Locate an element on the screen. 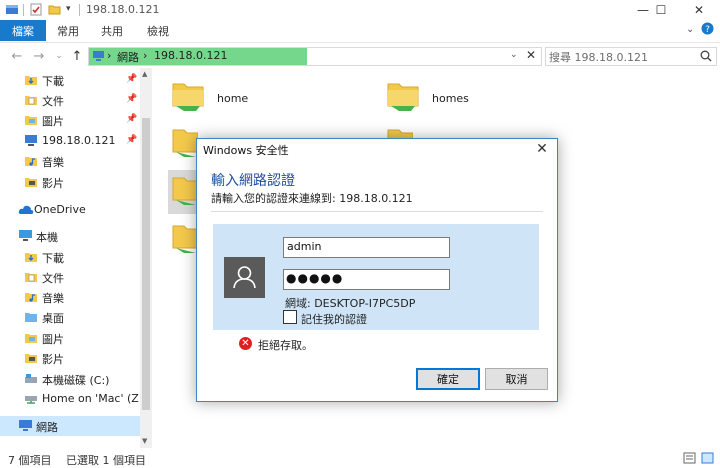  dialog-heading: 輸入網路認證 is located at coordinates (253, 181).